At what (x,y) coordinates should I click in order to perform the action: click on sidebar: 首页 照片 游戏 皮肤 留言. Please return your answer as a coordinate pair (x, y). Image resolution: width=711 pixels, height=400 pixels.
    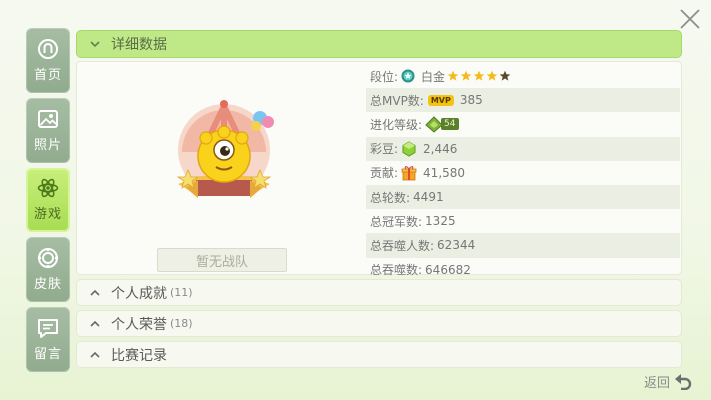
    Looking at the image, I should click on (48, 200).